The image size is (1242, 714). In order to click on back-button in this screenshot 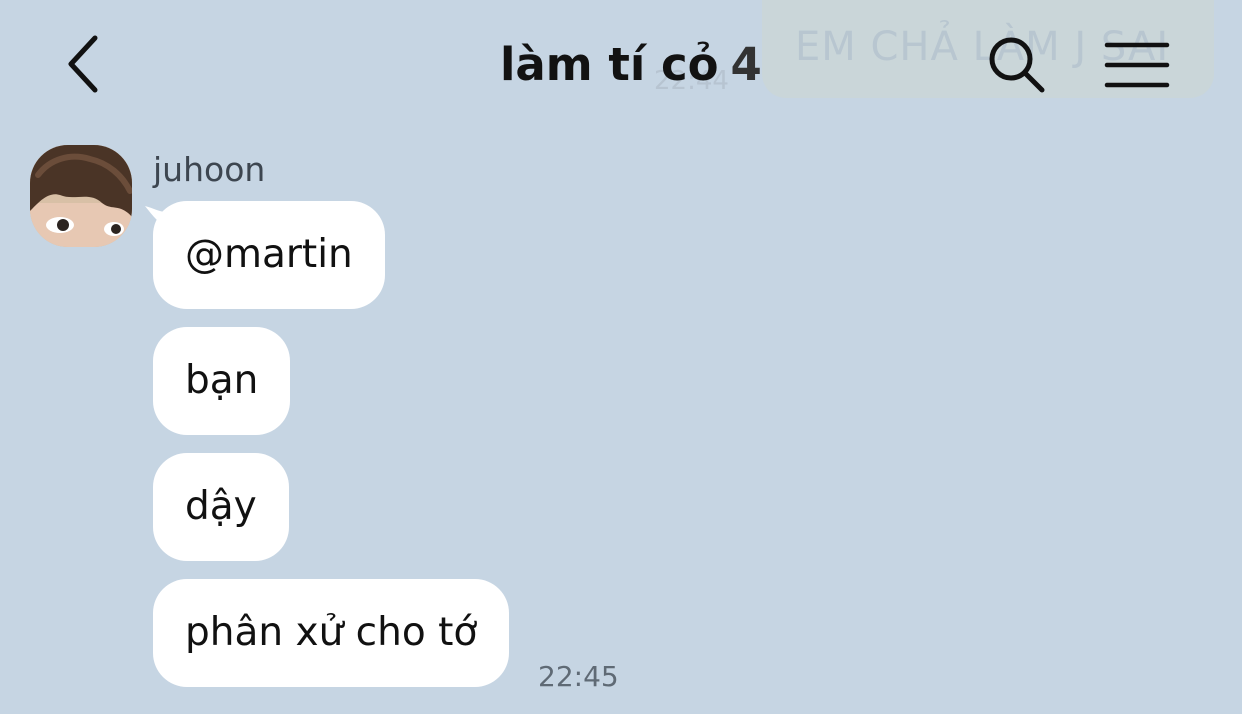, I will do `click(83, 64)`.